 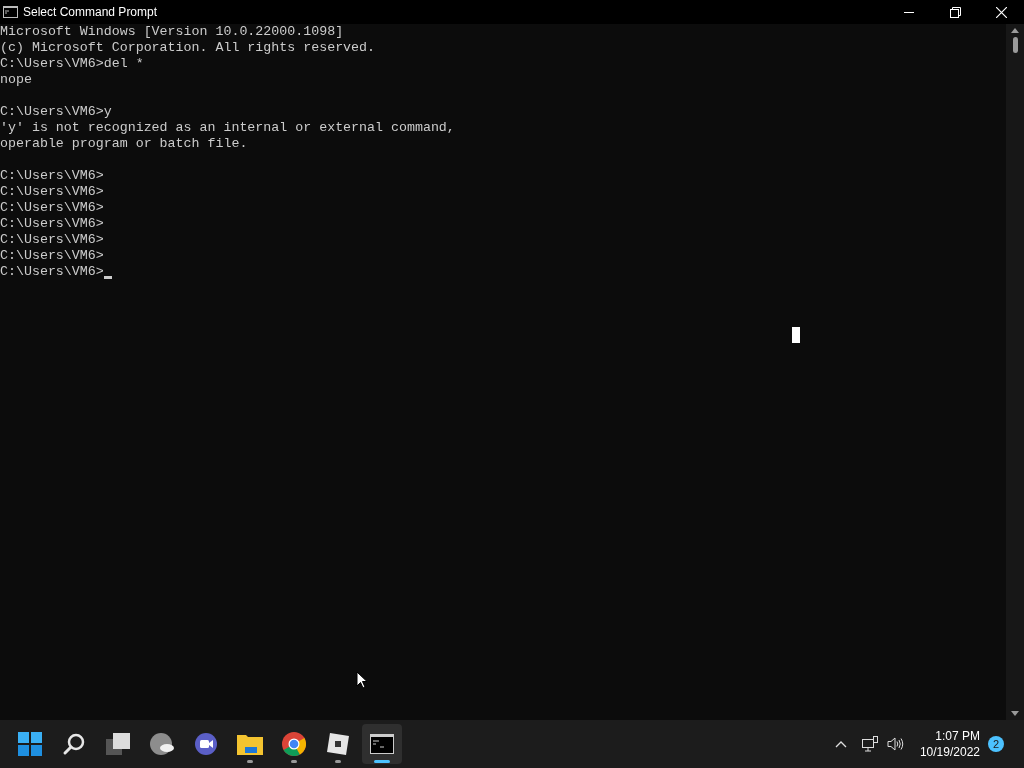 I want to click on close-icon, so click(x=1001, y=12).